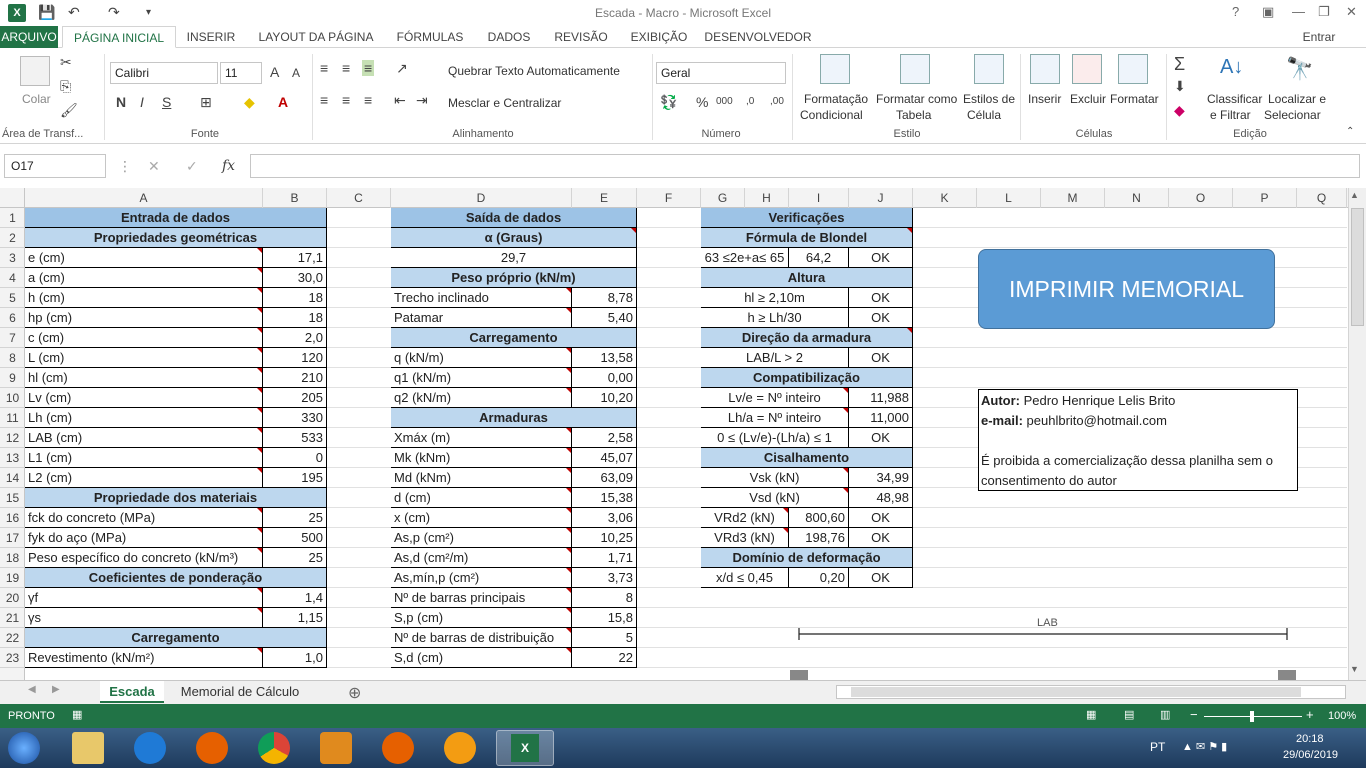 The image size is (1366, 768). Describe the element at coordinates (132, 692) in the screenshot. I see `sheet-tab-escada: Escada` at that location.